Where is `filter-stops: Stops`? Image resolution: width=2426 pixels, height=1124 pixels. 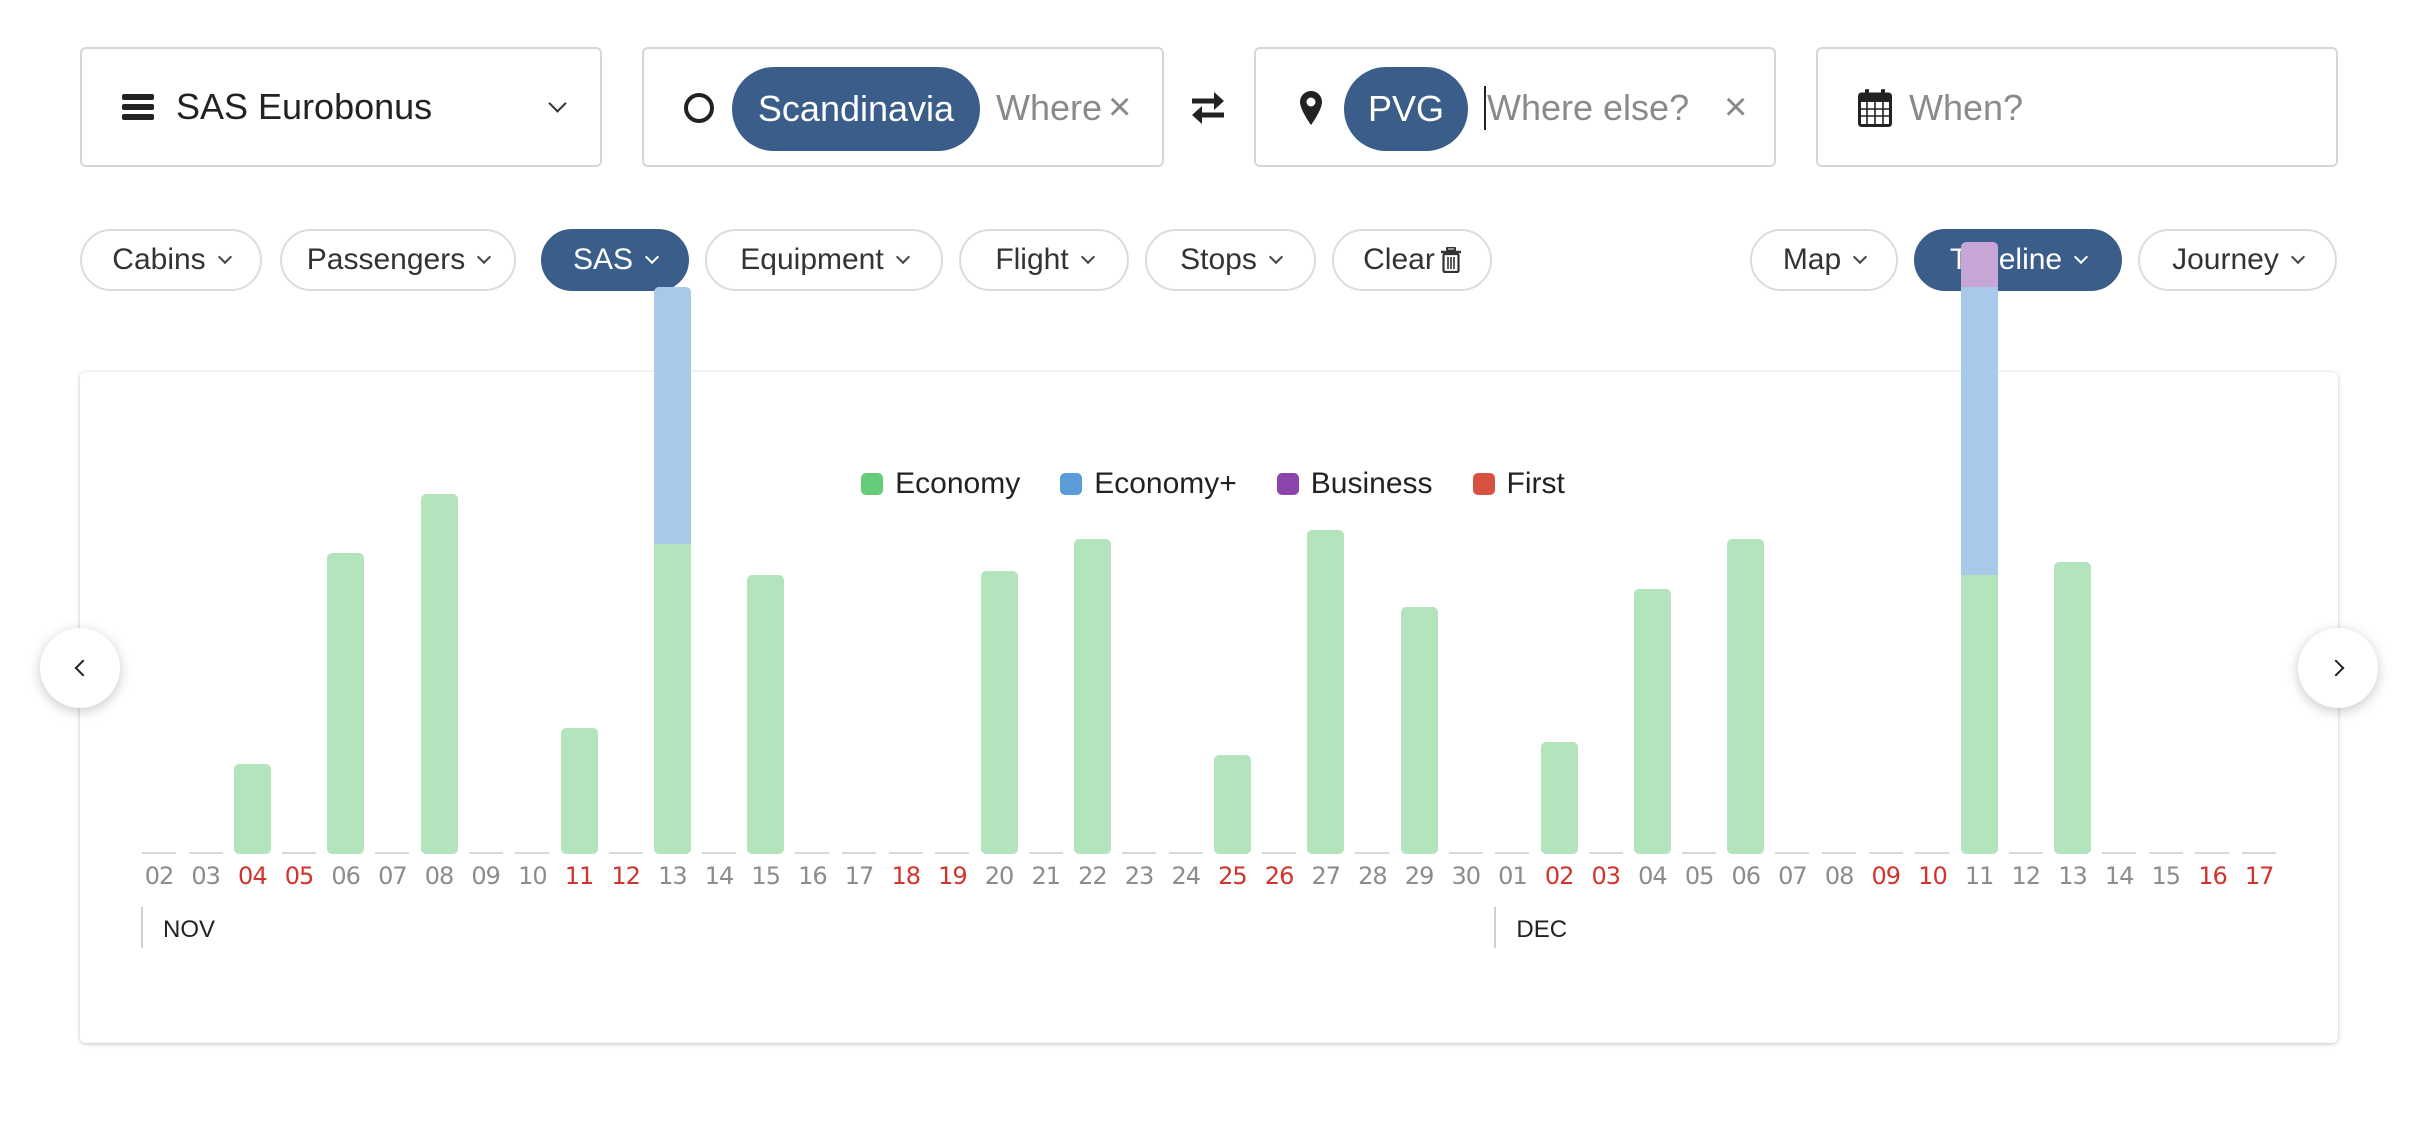 filter-stops: Stops is located at coordinates (1230, 260).